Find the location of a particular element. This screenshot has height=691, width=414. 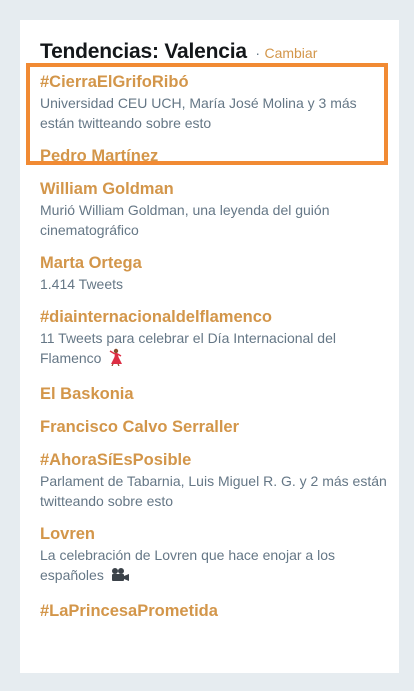

change-location-link: Cambiar is located at coordinates (290, 53).